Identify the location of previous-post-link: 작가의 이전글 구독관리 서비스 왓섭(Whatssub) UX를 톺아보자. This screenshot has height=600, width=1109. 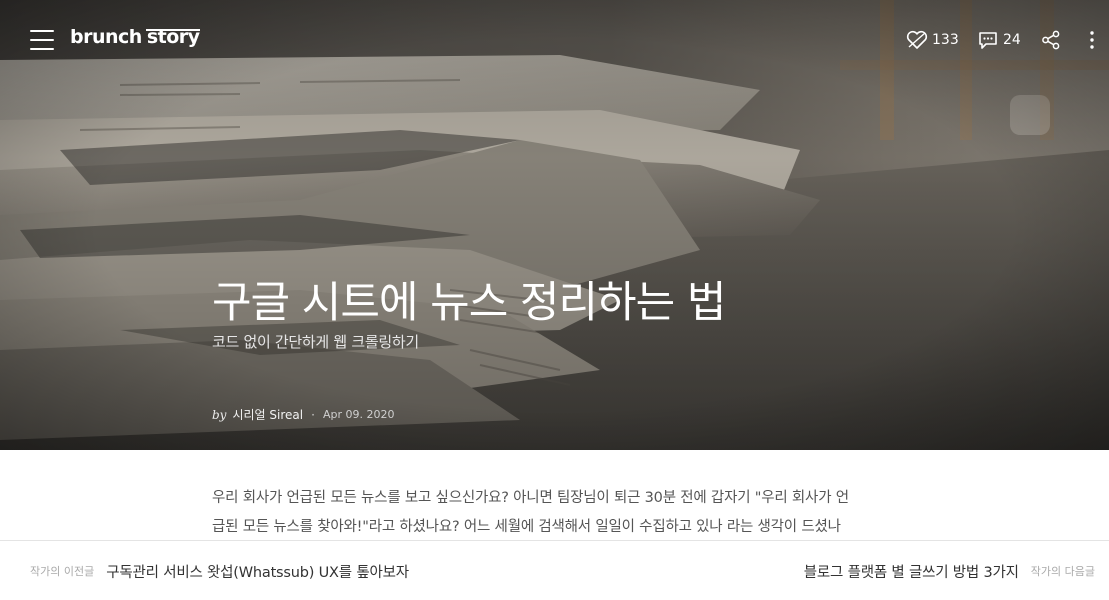
(219, 570).